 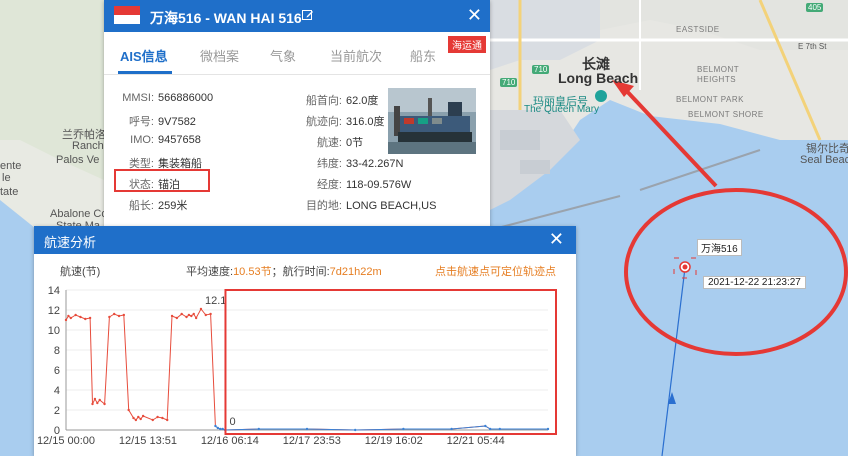 I want to click on ais-field-row: 纬度: 33-42.267N, so click(x=349, y=163).